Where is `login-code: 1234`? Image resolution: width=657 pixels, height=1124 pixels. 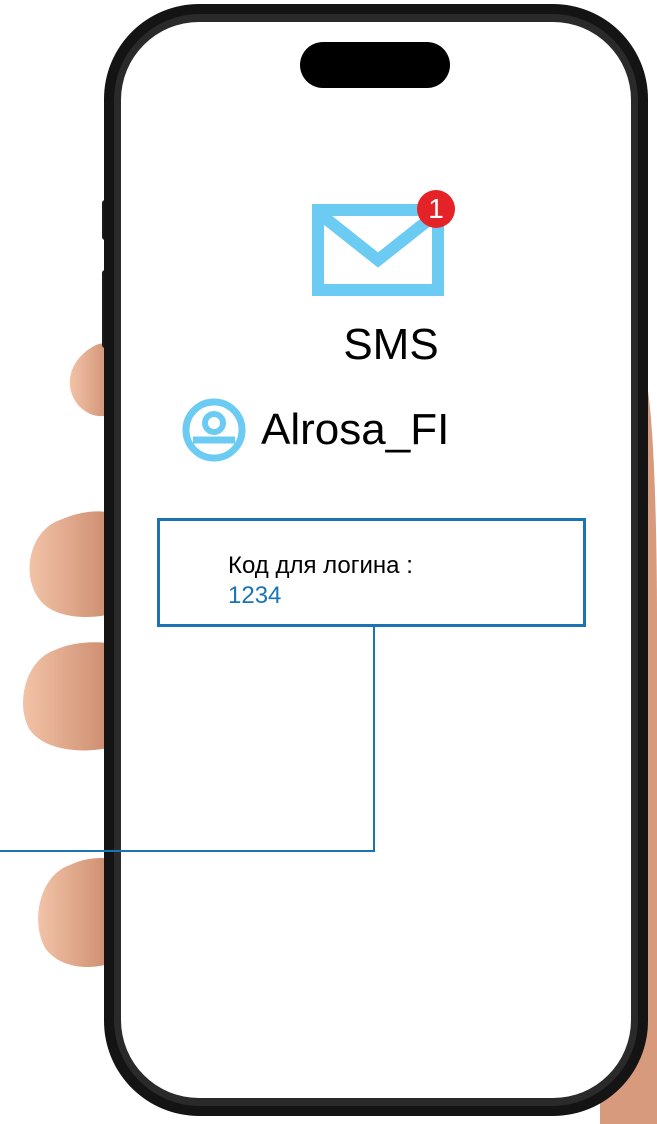
login-code: 1234 is located at coordinates (255, 595).